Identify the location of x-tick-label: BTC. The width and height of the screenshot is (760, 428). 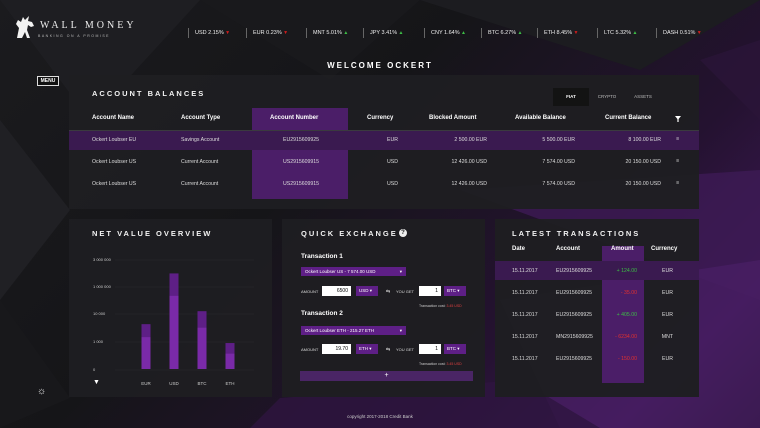
(202, 383).